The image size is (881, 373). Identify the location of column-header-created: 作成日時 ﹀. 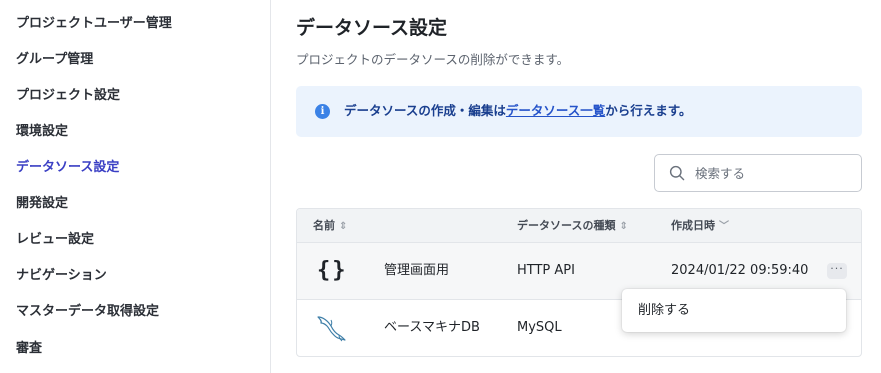
(700, 226).